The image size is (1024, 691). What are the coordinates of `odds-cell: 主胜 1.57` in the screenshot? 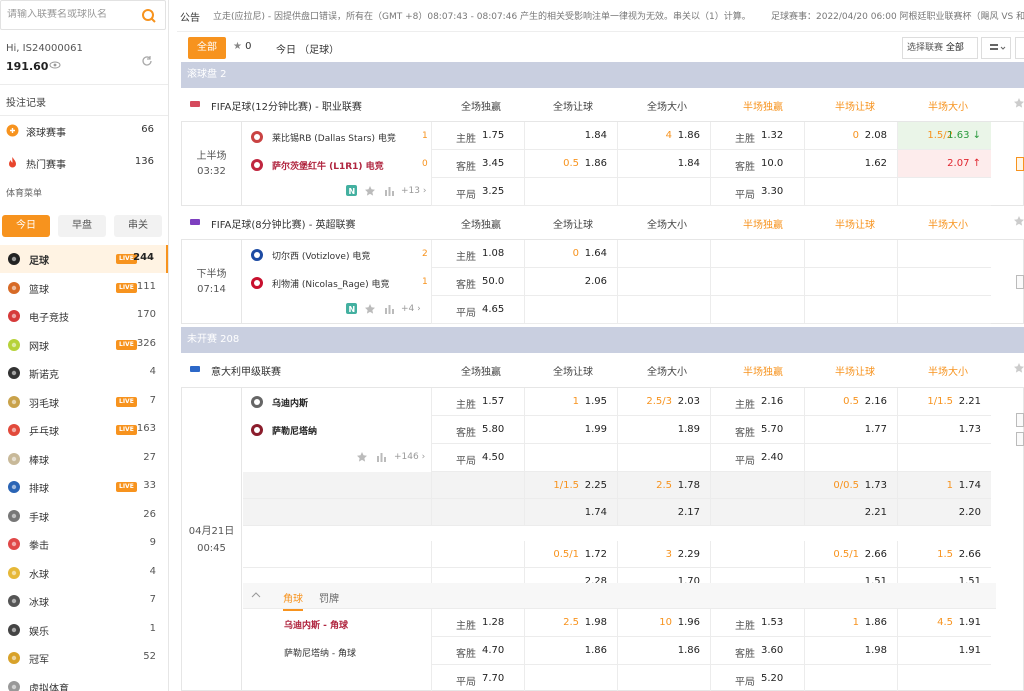 It's located at (477, 402).